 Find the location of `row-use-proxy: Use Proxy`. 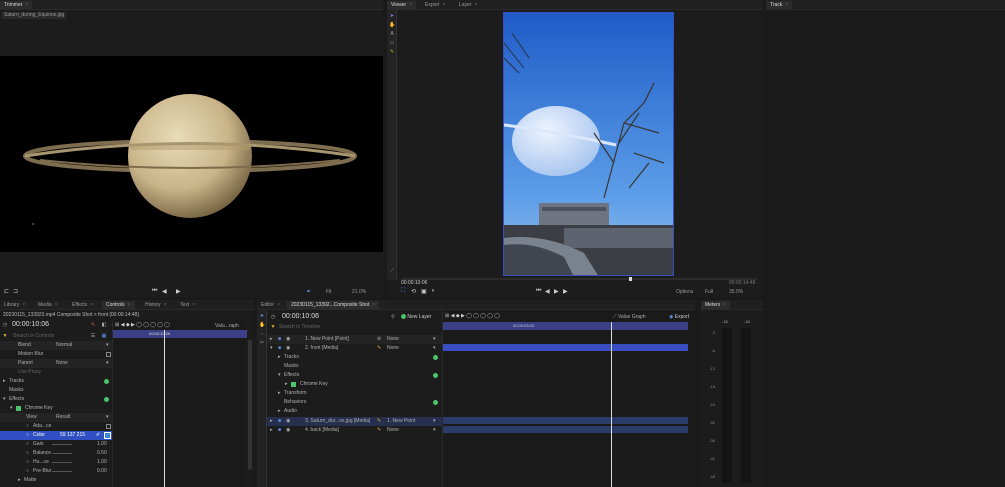

row-use-proxy: Use Proxy is located at coordinates (56, 372).